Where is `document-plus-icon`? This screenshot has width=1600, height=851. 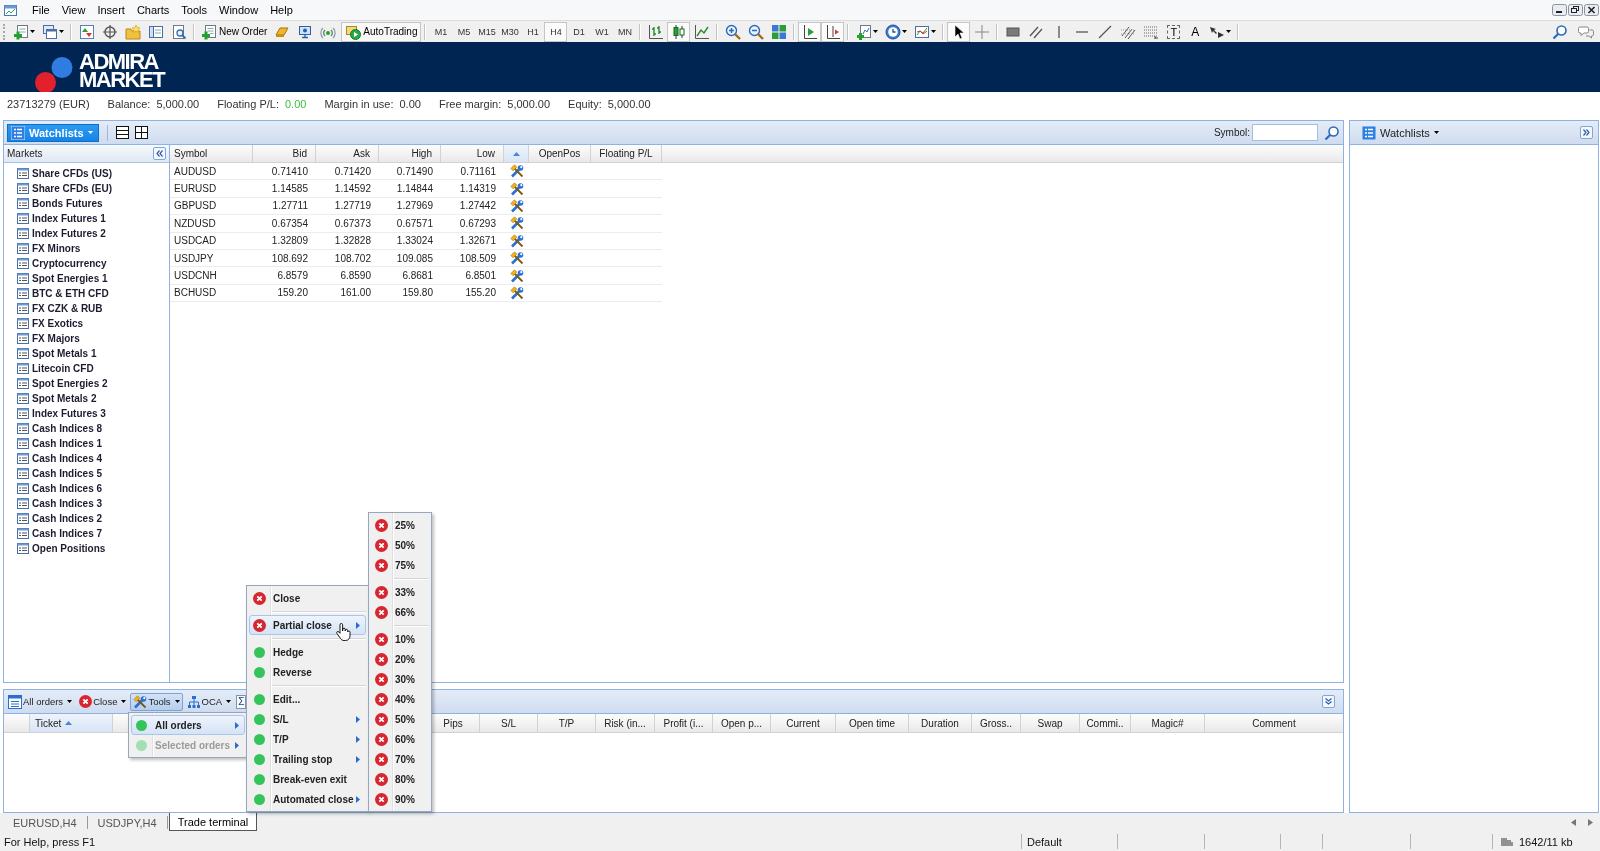 document-plus-icon is located at coordinates (863, 31).